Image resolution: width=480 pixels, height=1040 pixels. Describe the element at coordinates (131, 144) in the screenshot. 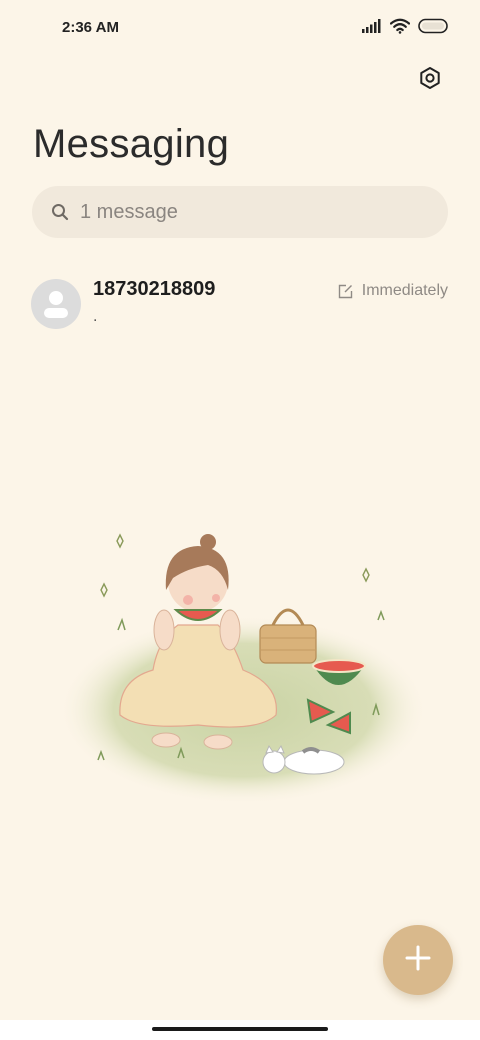

I see `page-title: Messaging` at that location.